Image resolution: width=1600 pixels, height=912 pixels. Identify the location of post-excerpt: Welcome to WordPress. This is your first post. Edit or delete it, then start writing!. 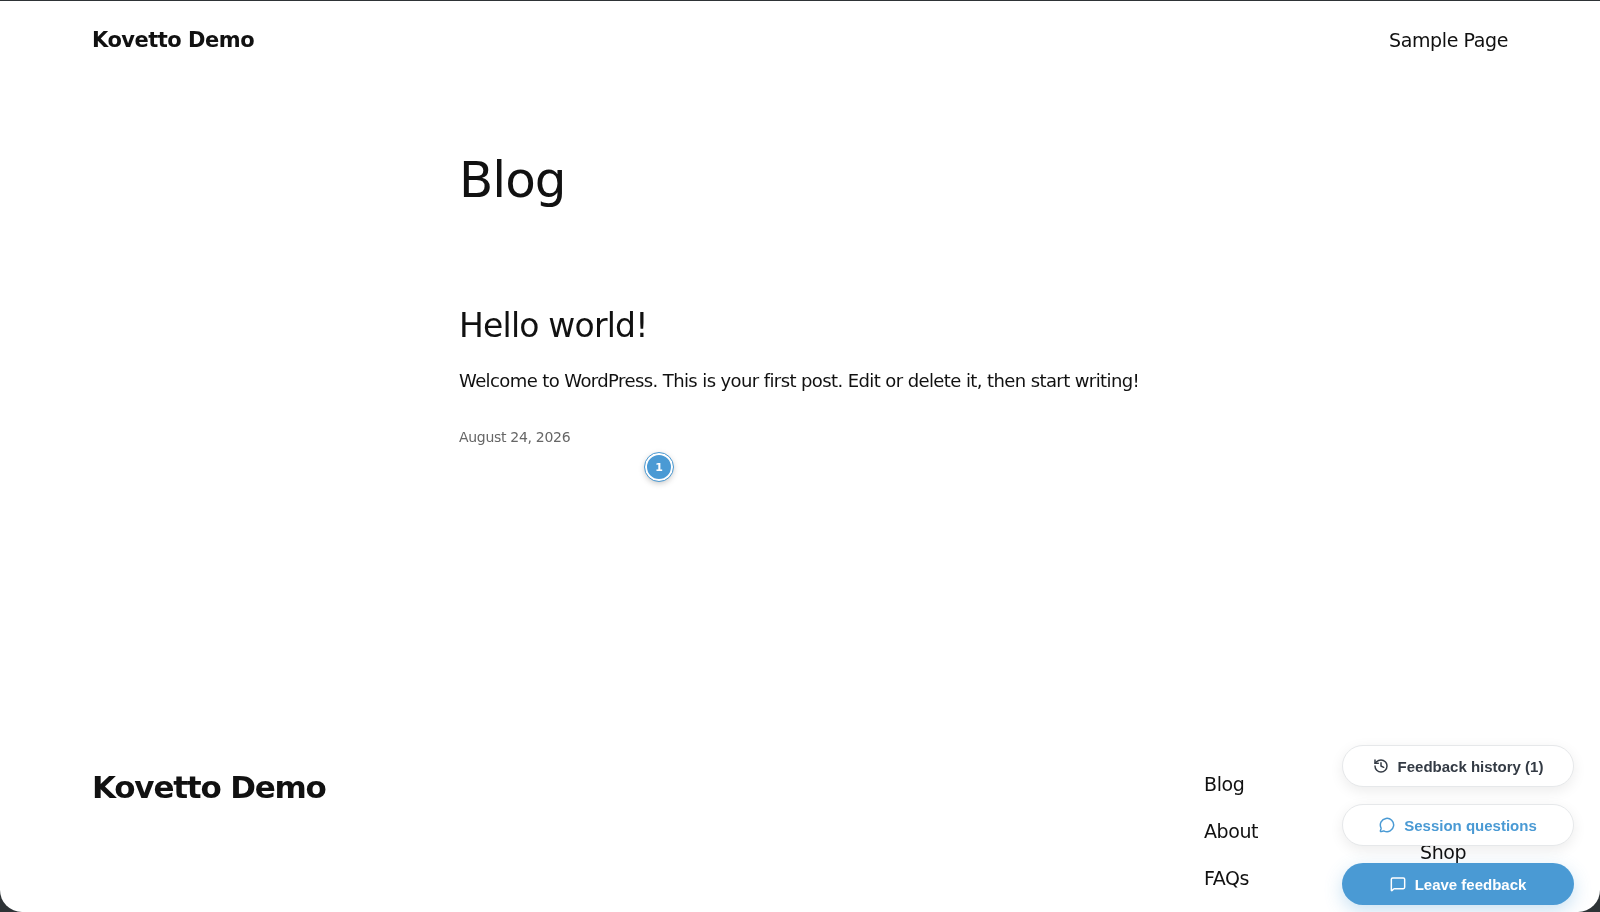
(800, 380).